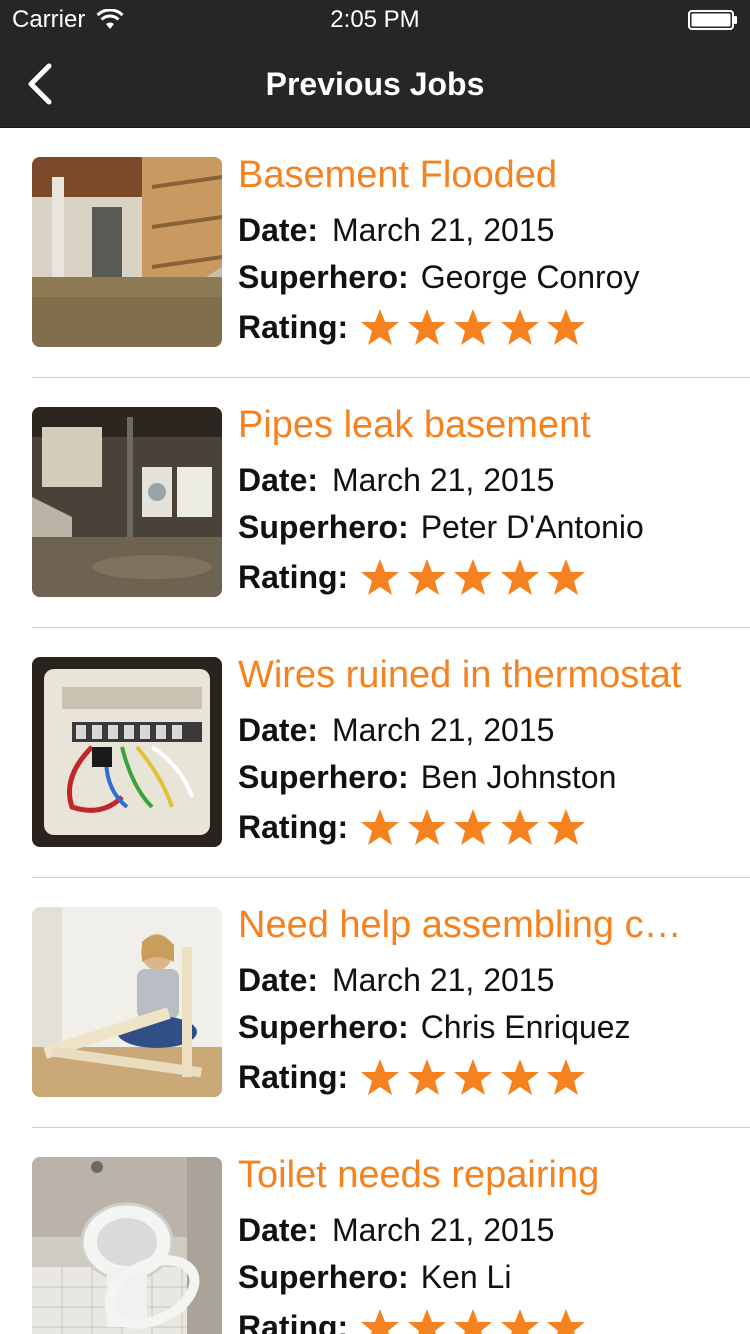  Describe the element at coordinates (712, 20) in the screenshot. I see `battery-icon` at that location.